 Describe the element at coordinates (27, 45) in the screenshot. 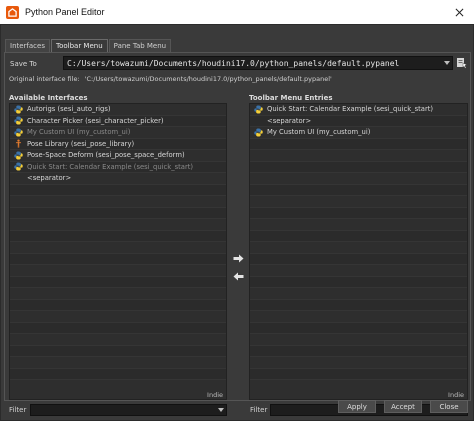

I see `tab-interfaces: Interfaces` at that location.